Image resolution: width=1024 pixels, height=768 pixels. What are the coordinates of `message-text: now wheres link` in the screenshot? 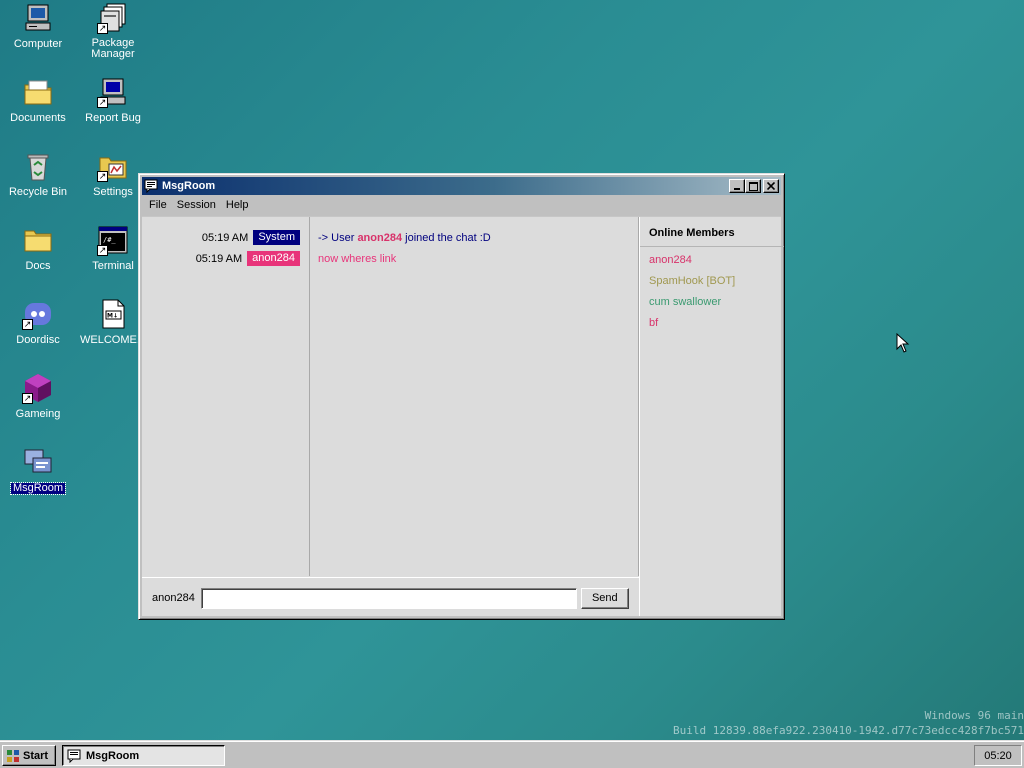 It's located at (357, 258).